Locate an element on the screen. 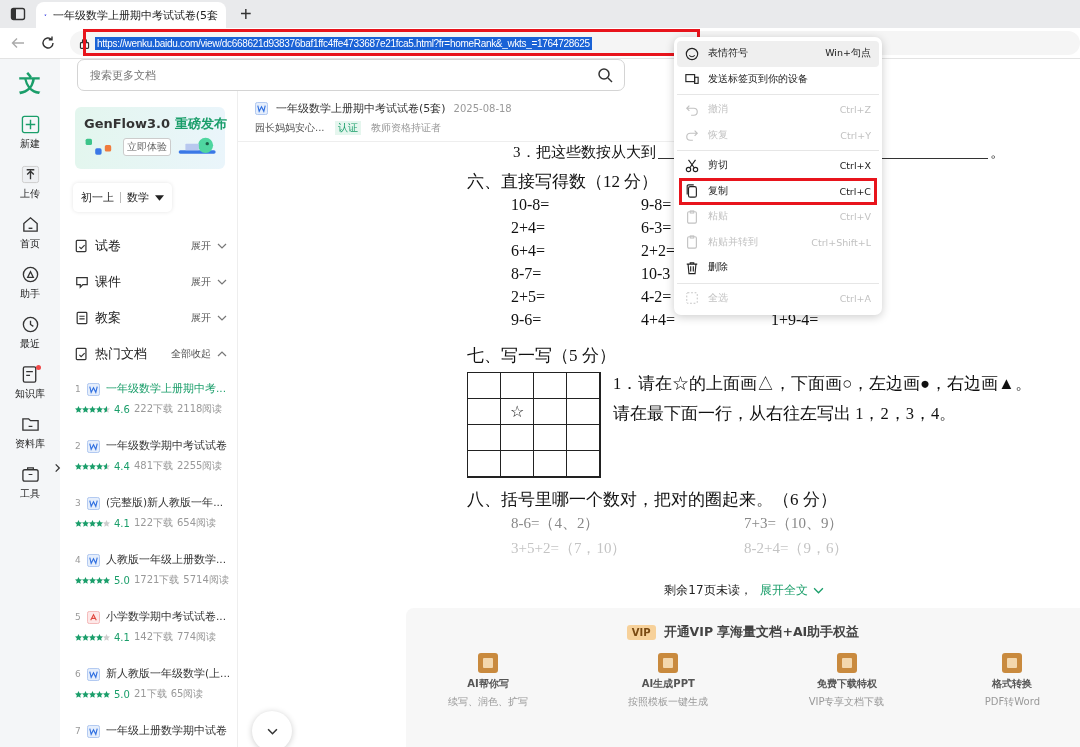 This screenshot has width=1080, height=747. rail-item: 知识库 is located at coordinates (30, 383).